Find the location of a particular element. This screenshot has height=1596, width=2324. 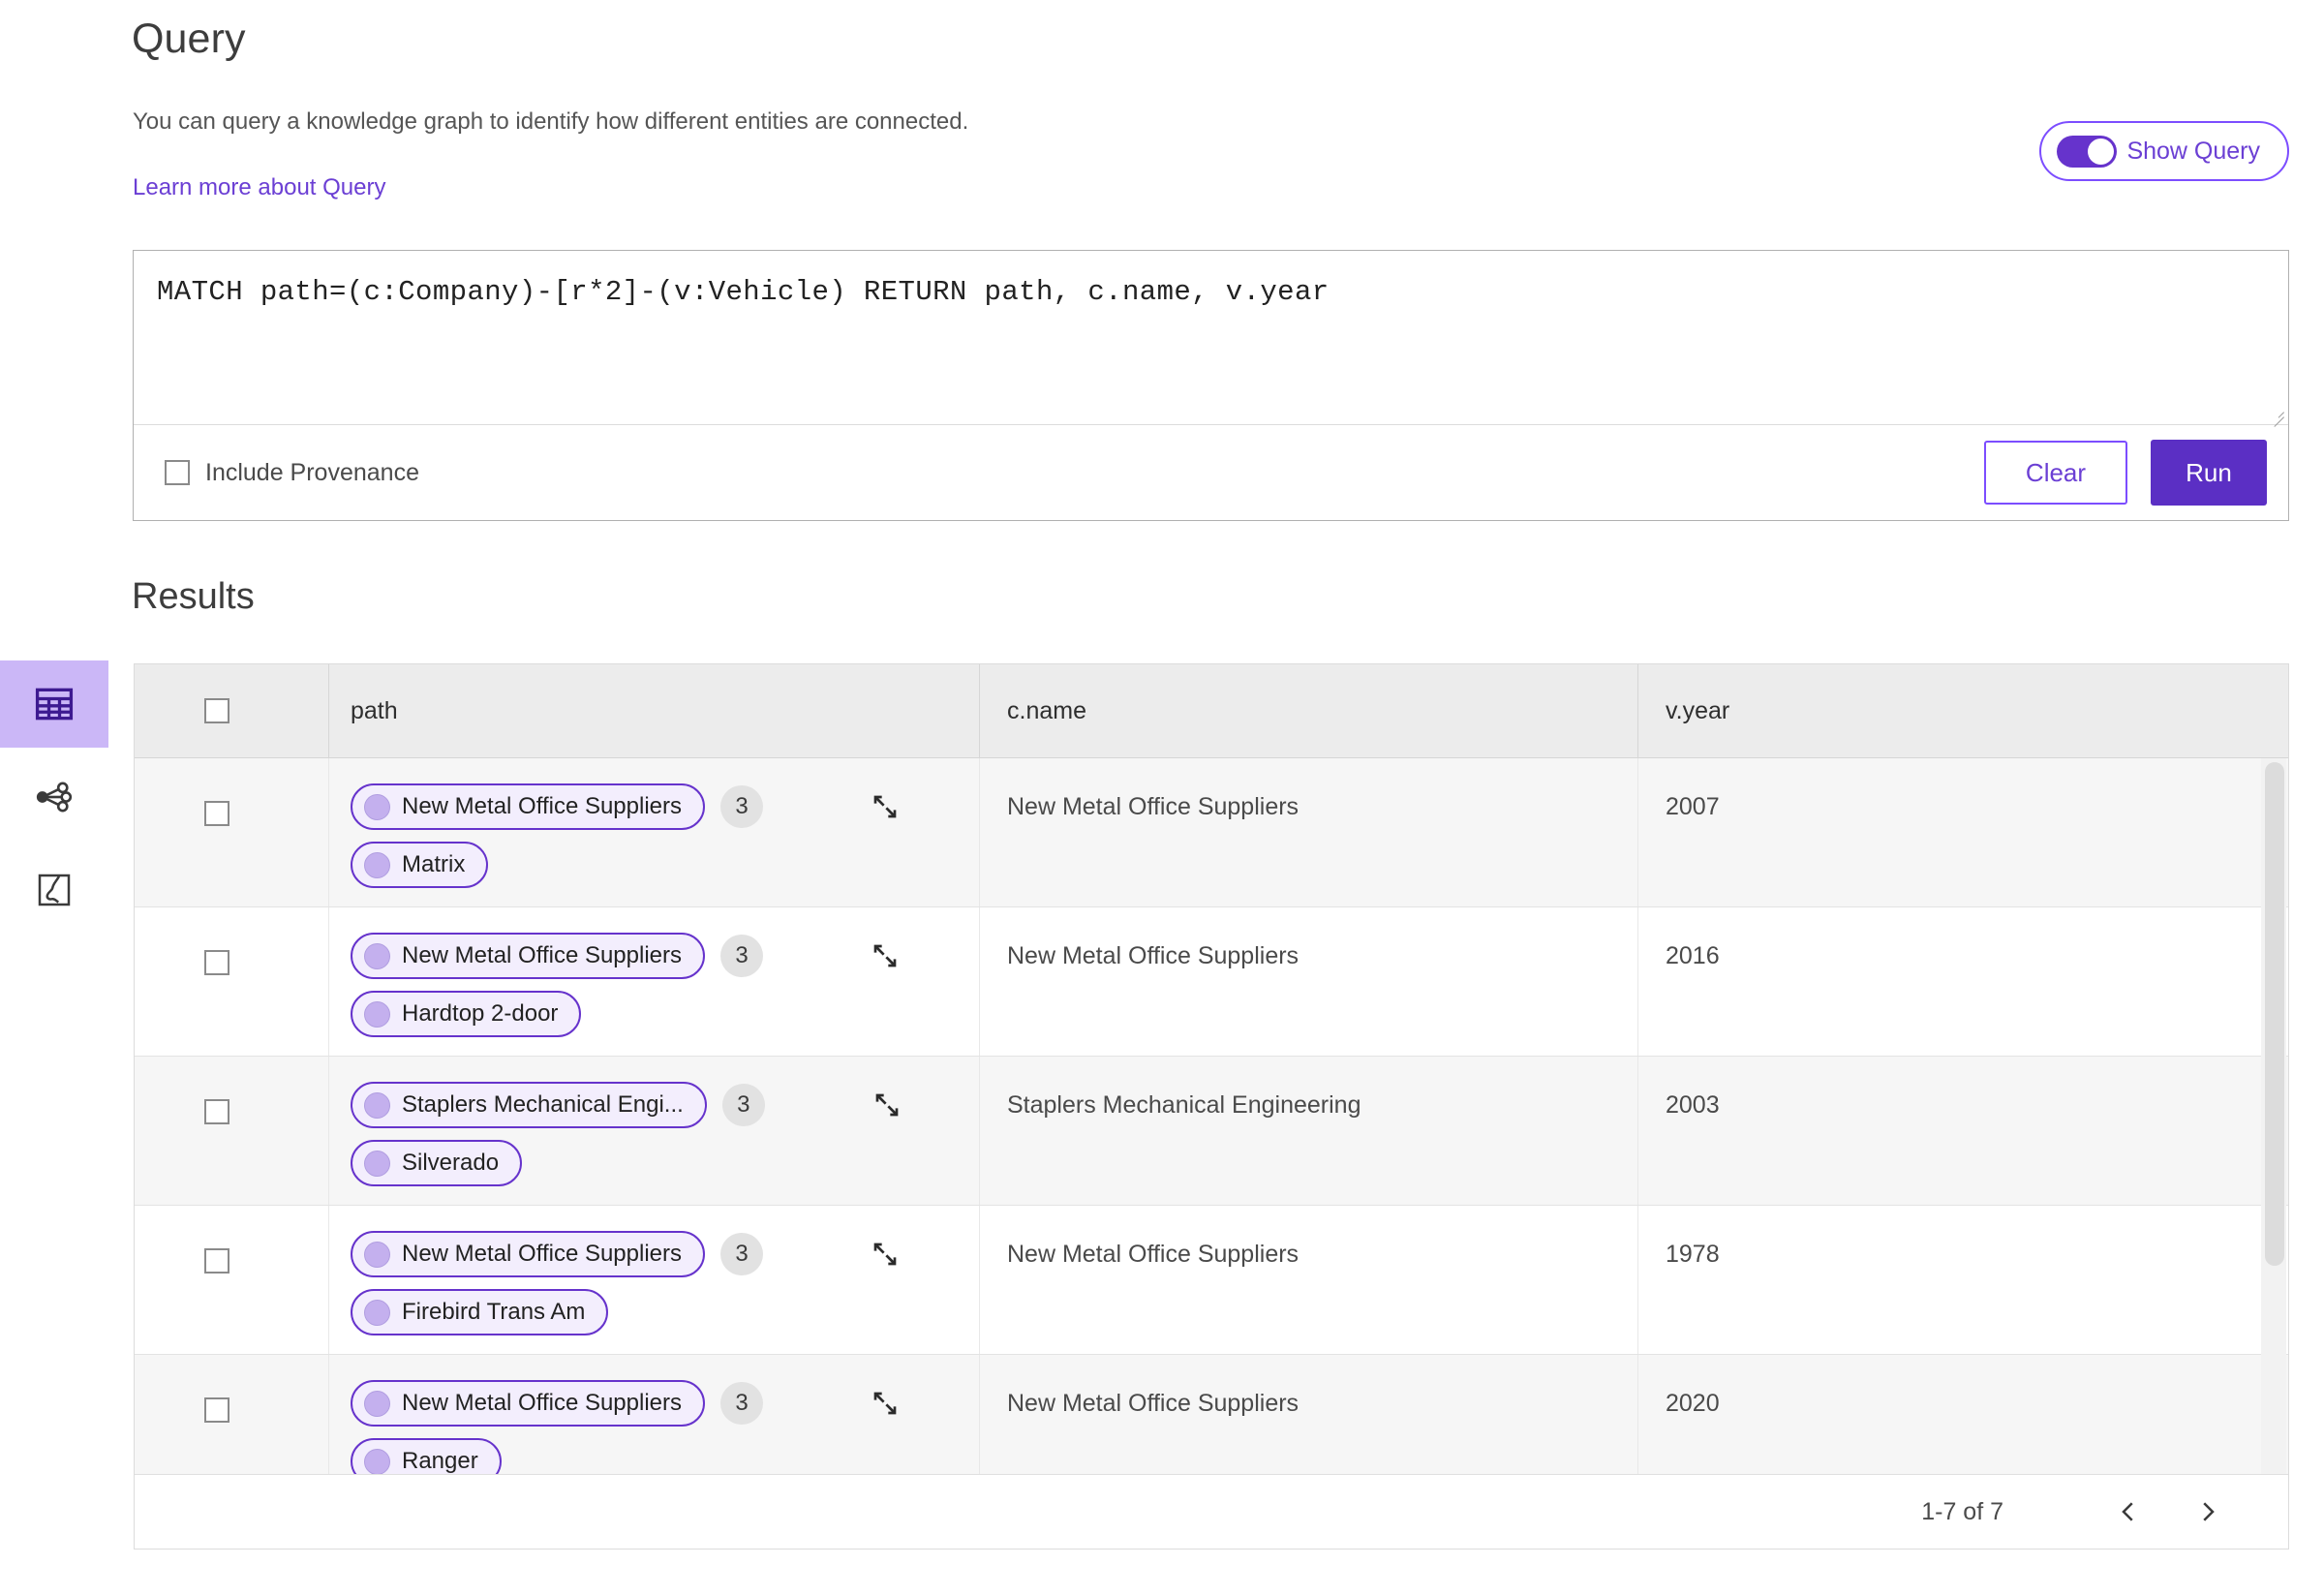

vyear-value: 2007 is located at coordinates (1693, 806).